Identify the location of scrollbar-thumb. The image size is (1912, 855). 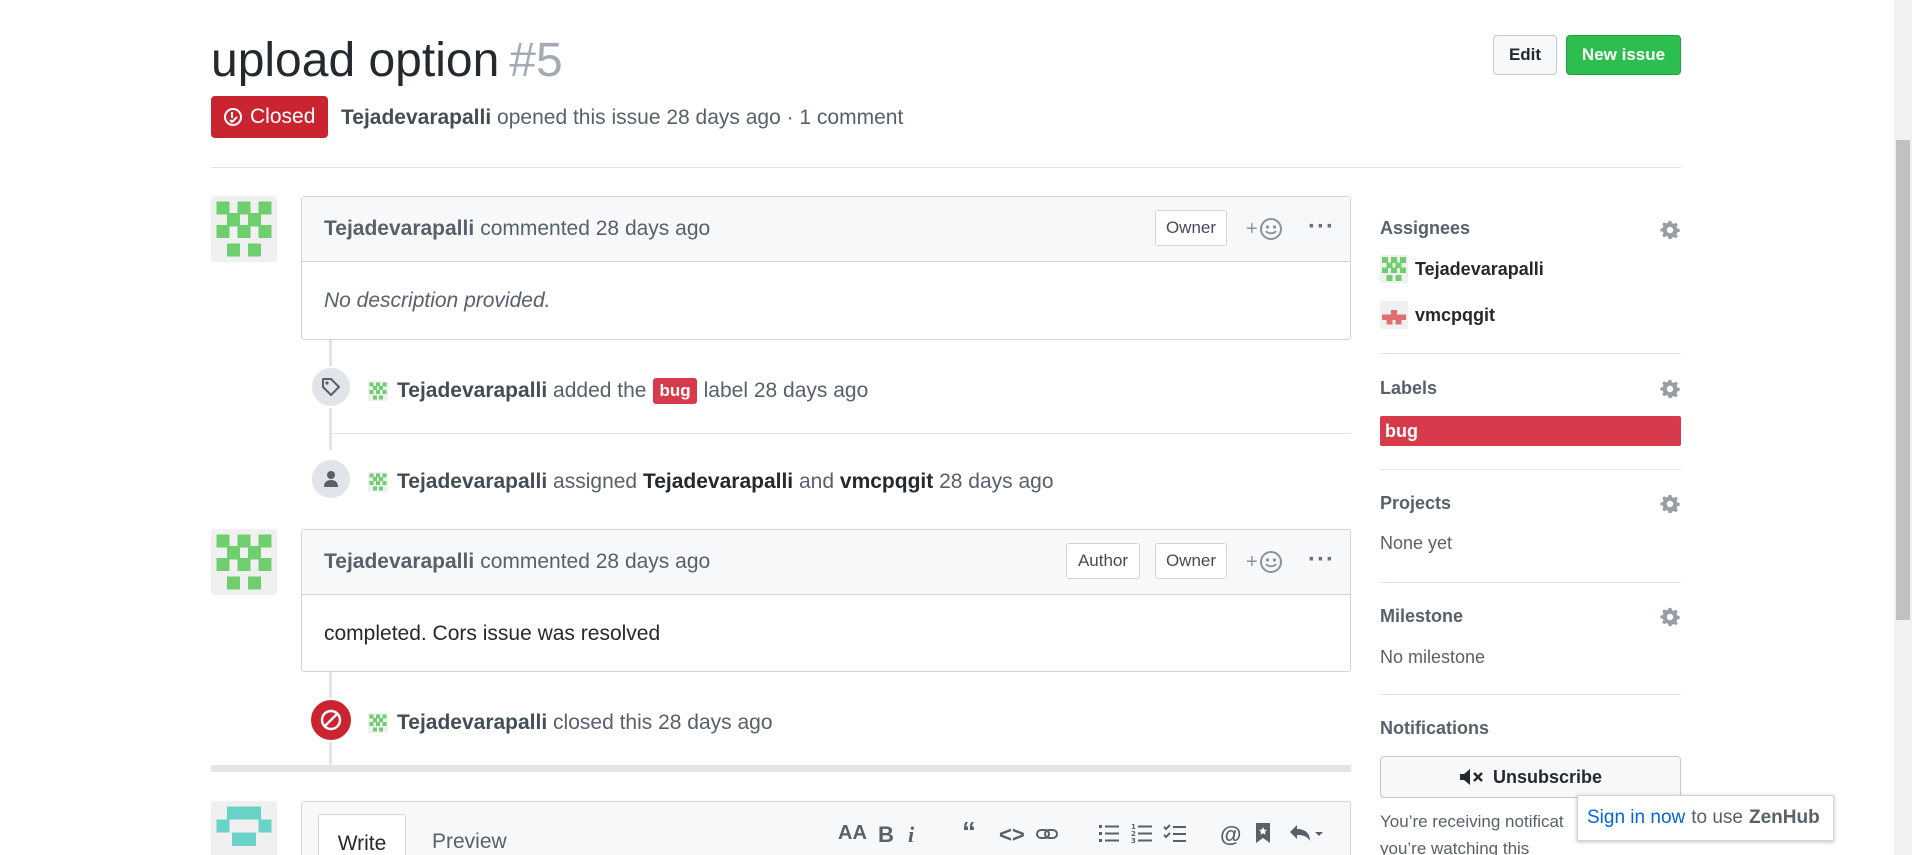
(1903, 380).